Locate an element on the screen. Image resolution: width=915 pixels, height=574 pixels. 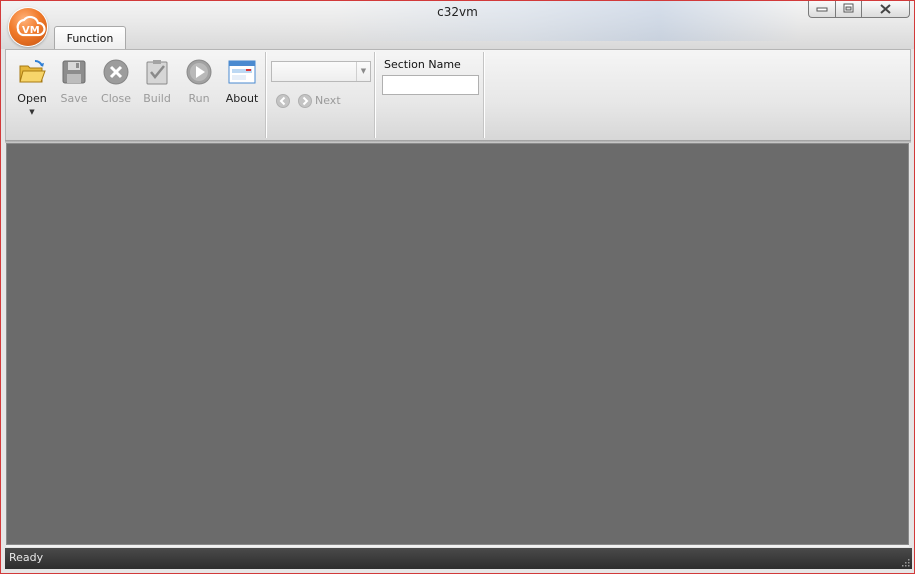
tab-function: Function is located at coordinates (90, 38).